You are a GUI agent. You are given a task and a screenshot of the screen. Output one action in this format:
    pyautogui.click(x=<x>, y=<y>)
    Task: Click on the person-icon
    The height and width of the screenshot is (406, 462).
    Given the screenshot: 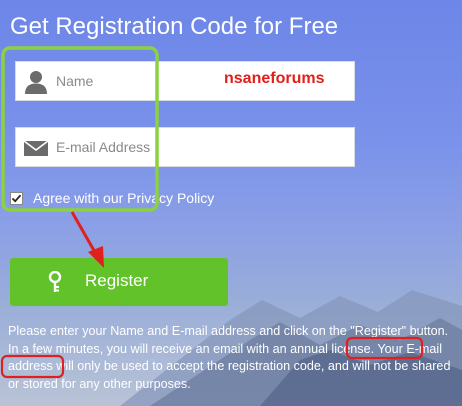 What is the action you would take?
    pyautogui.click(x=36, y=82)
    